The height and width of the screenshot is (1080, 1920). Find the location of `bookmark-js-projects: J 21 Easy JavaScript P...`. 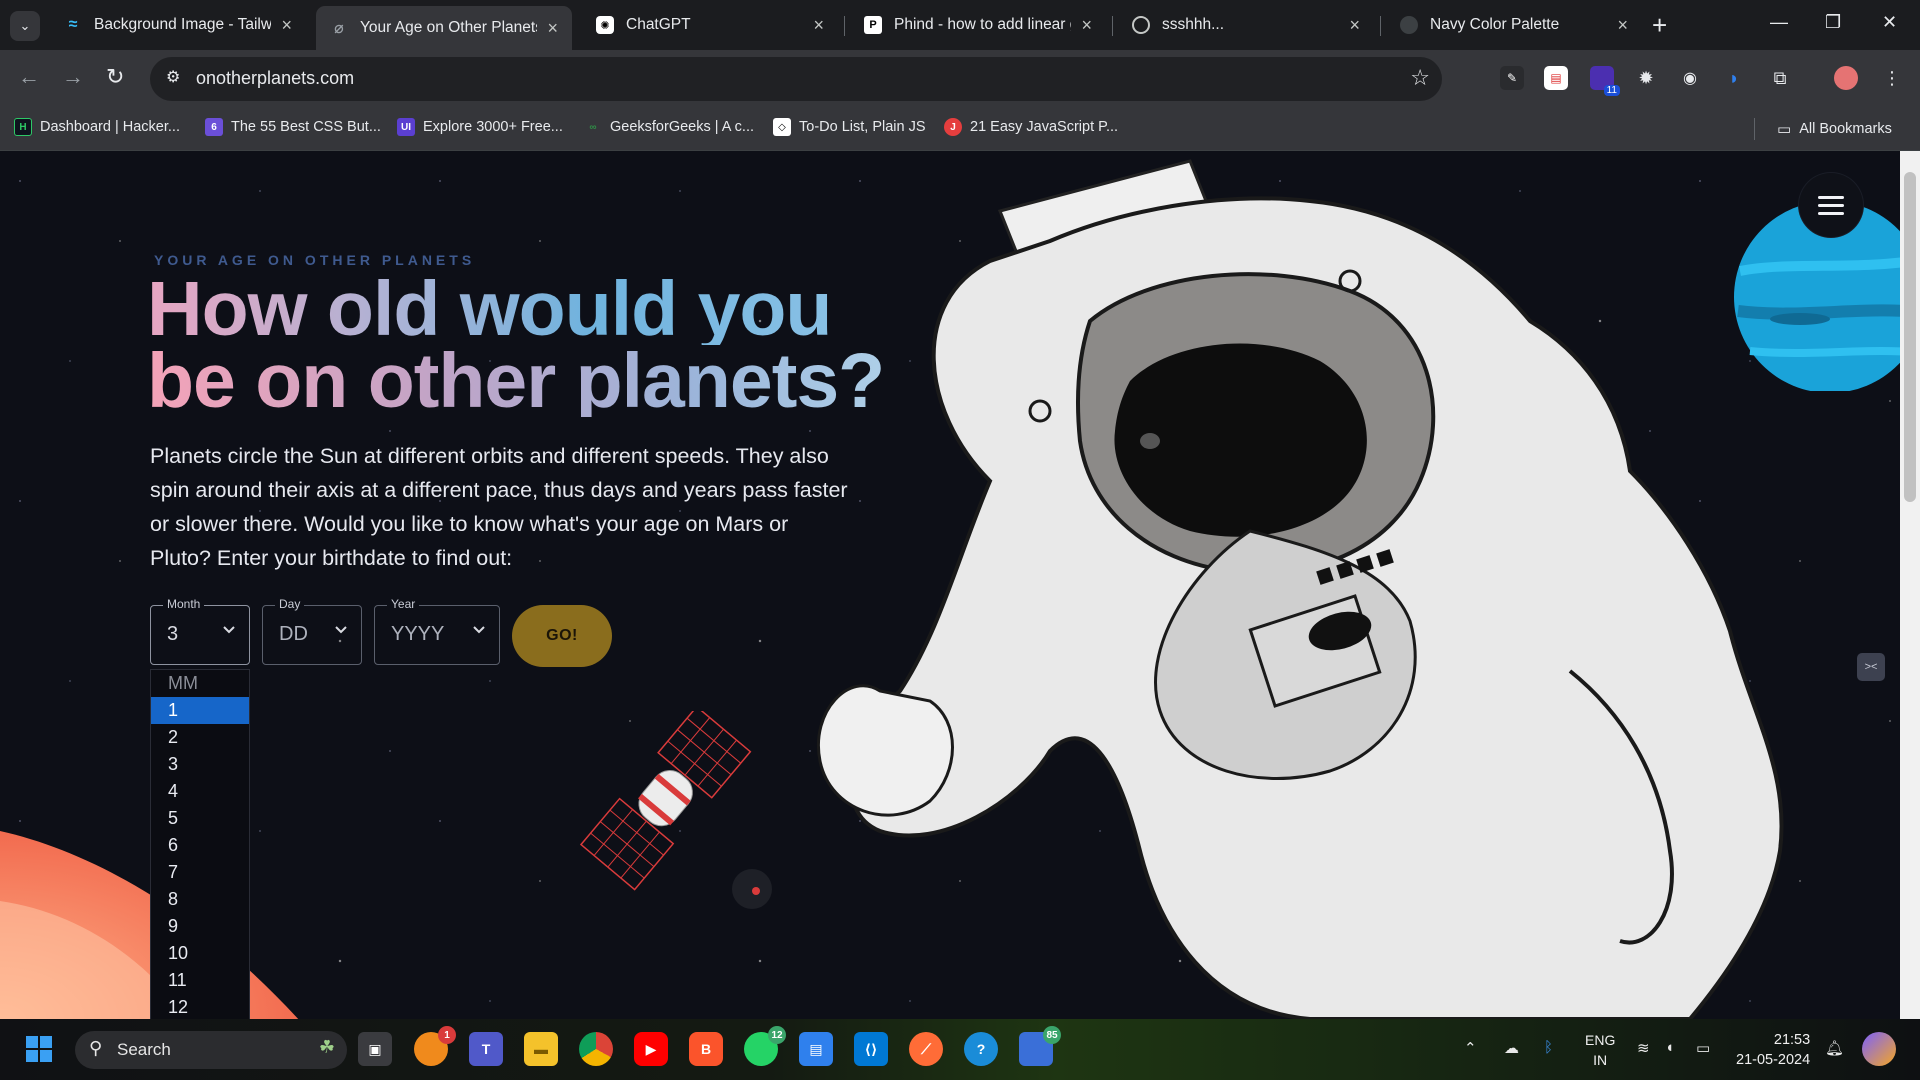

bookmark-js-projects: J 21 Easy JavaScript P... is located at coordinates (1031, 127).